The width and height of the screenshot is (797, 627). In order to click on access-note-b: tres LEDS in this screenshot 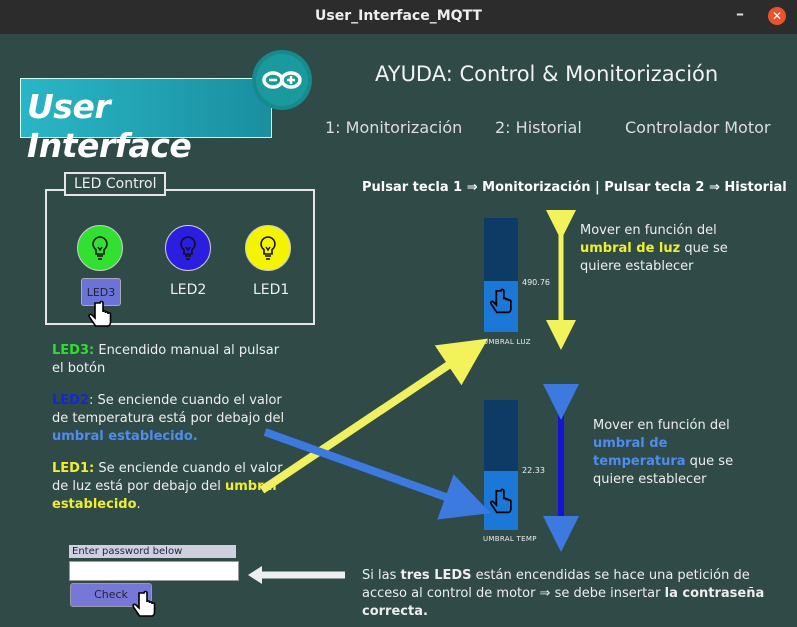, I will do `click(436, 575)`.